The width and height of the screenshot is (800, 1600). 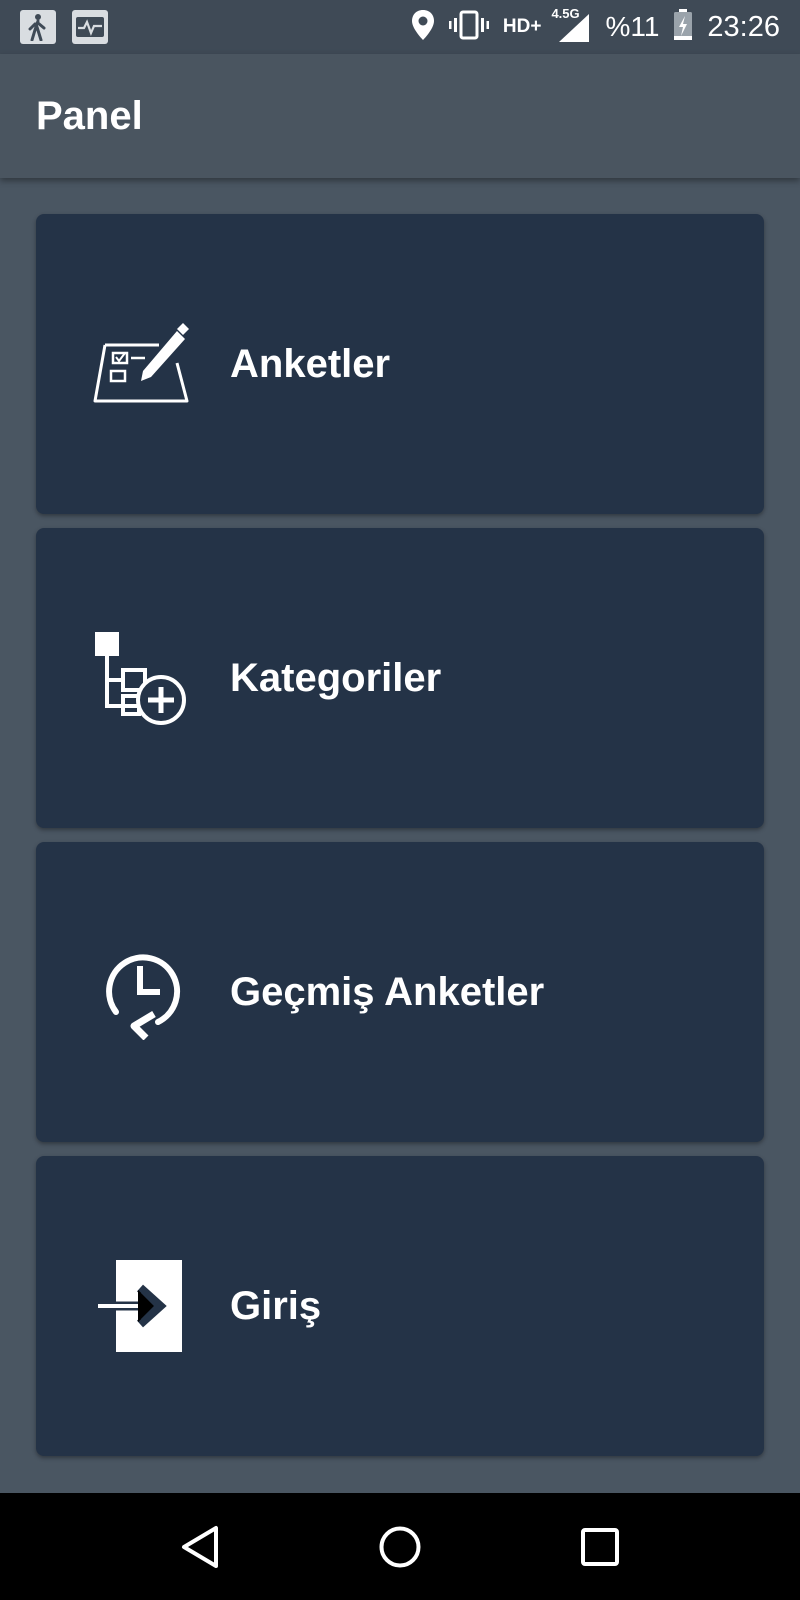 What do you see at coordinates (571, 25) in the screenshot?
I see `signal-icon: 4.5G` at bounding box center [571, 25].